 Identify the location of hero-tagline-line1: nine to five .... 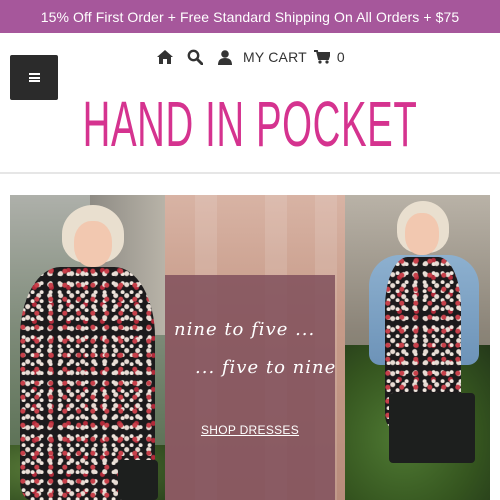
(245, 329).